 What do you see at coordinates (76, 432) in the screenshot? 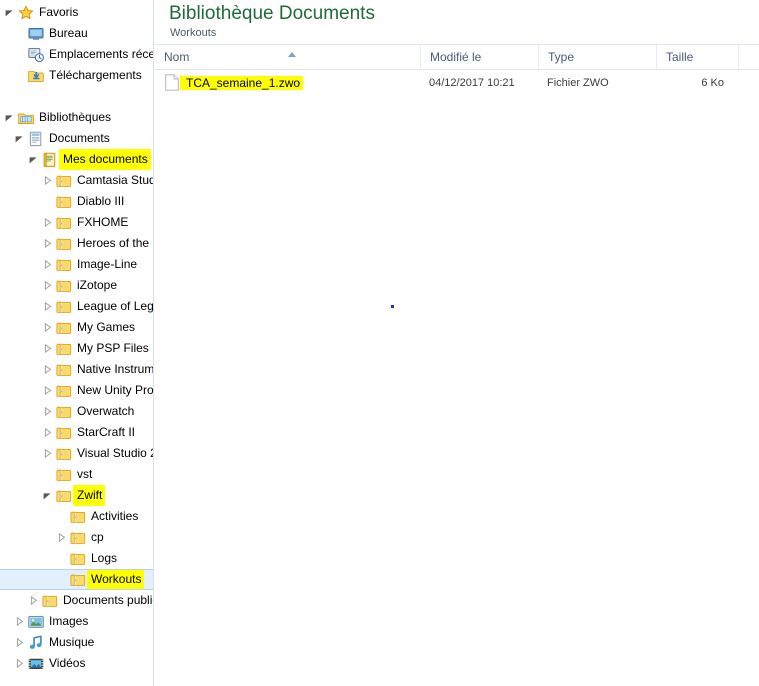
I see `tree-item-starcraft-ii: StarCraft II` at bounding box center [76, 432].